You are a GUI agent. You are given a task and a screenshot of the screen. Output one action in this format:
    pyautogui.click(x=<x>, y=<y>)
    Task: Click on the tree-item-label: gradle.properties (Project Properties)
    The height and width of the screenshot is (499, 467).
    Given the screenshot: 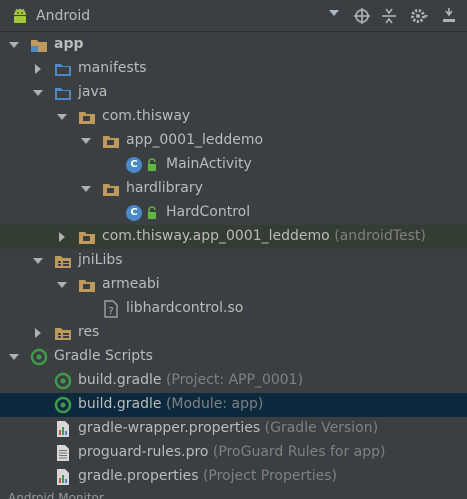 What is the action you would take?
    pyautogui.click(x=207, y=476)
    